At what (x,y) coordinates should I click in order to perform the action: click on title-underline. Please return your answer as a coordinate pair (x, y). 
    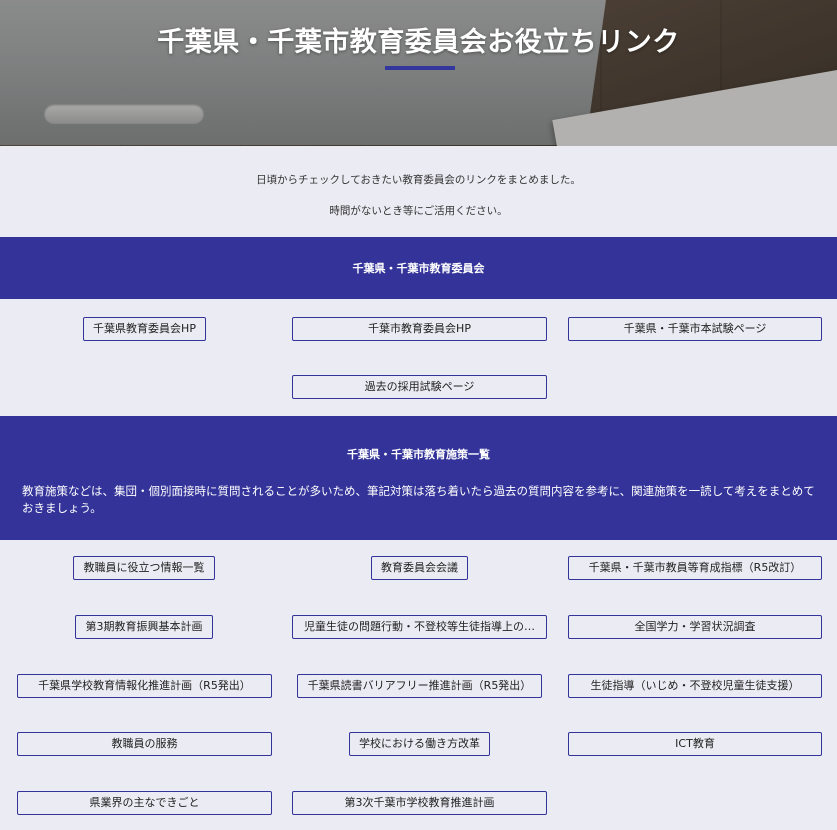
    Looking at the image, I should click on (420, 68).